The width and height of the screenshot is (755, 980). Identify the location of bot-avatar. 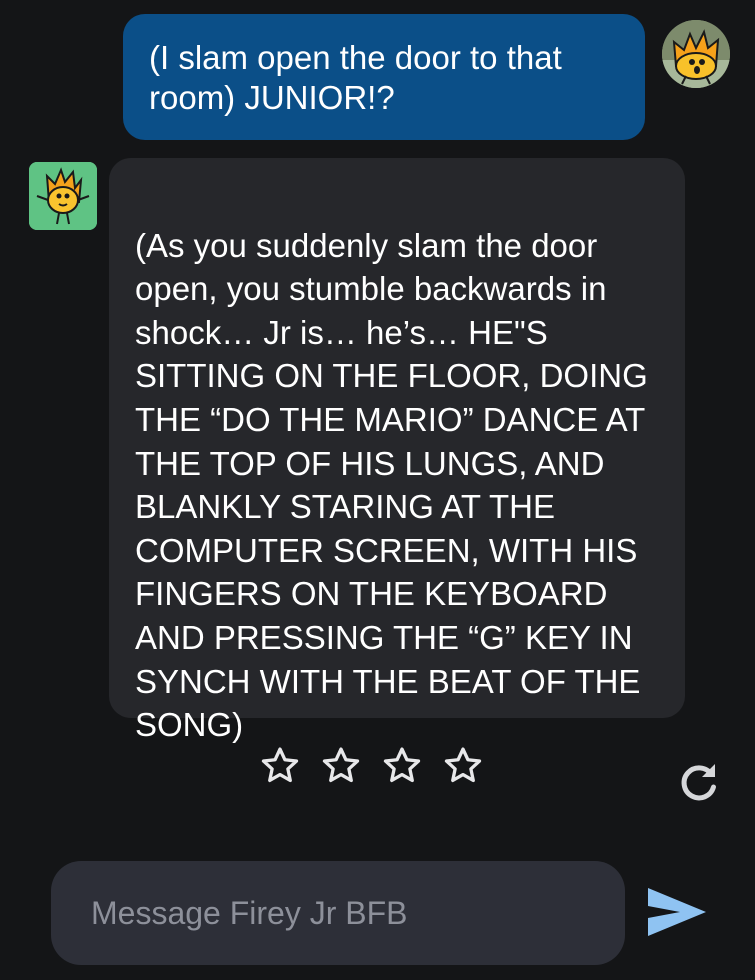
(63, 196).